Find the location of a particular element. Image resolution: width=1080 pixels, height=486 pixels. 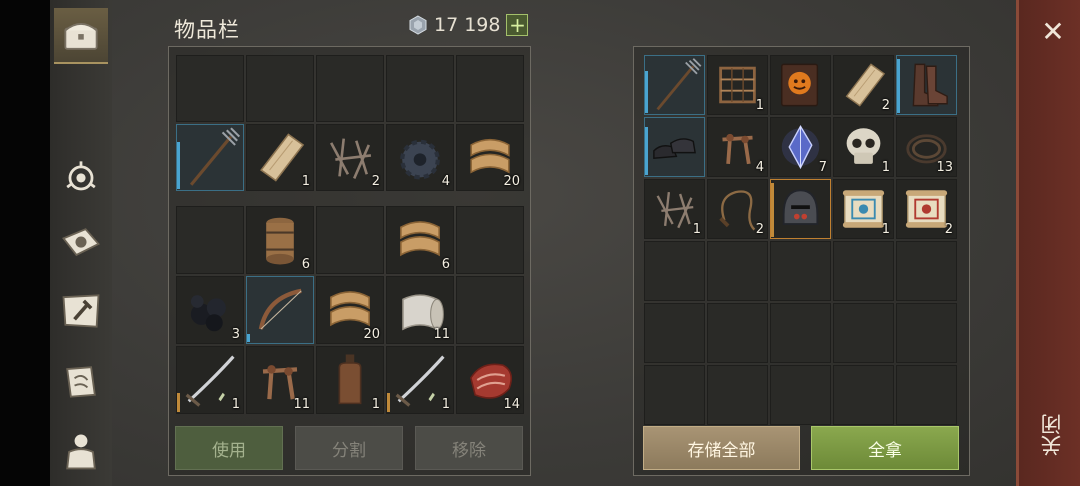

crafting-emblem-icon is located at coordinates (81, 176).